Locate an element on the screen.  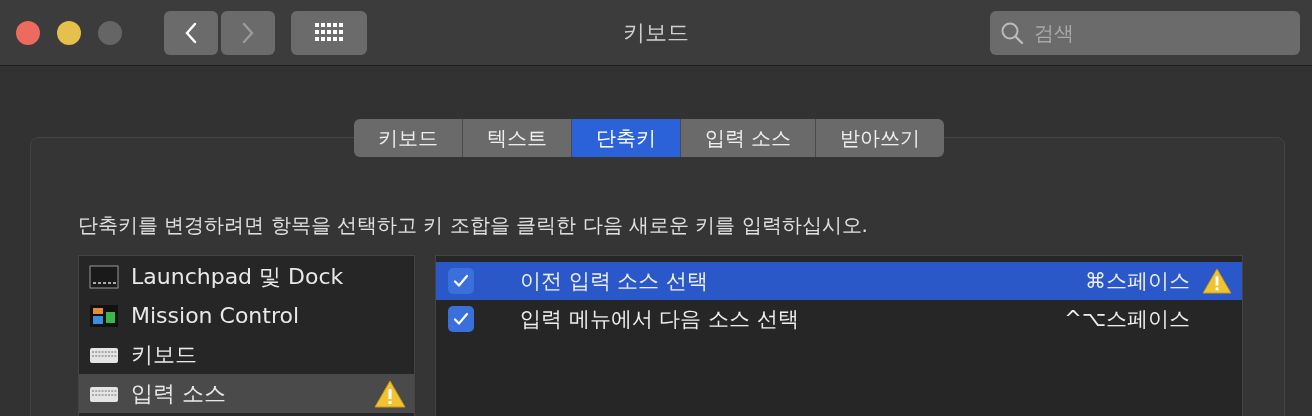
back-icon is located at coordinates (191, 32).